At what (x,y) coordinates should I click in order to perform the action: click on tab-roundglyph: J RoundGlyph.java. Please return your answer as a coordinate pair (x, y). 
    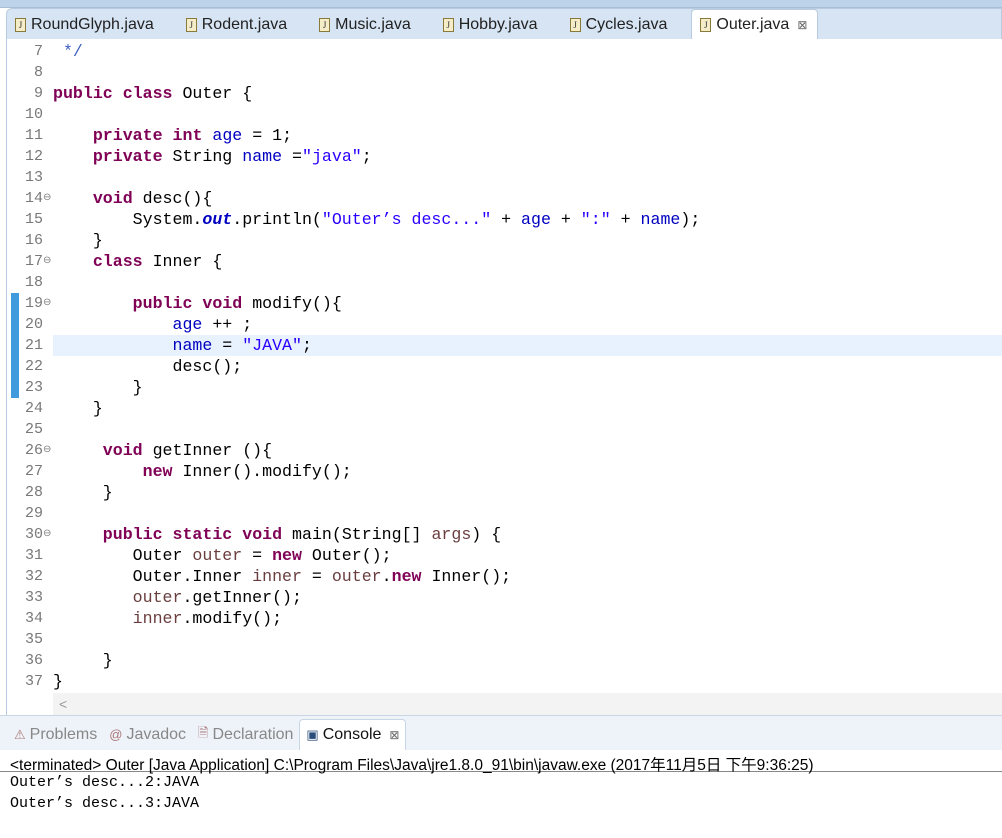
    Looking at the image, I should click on (85, 24).